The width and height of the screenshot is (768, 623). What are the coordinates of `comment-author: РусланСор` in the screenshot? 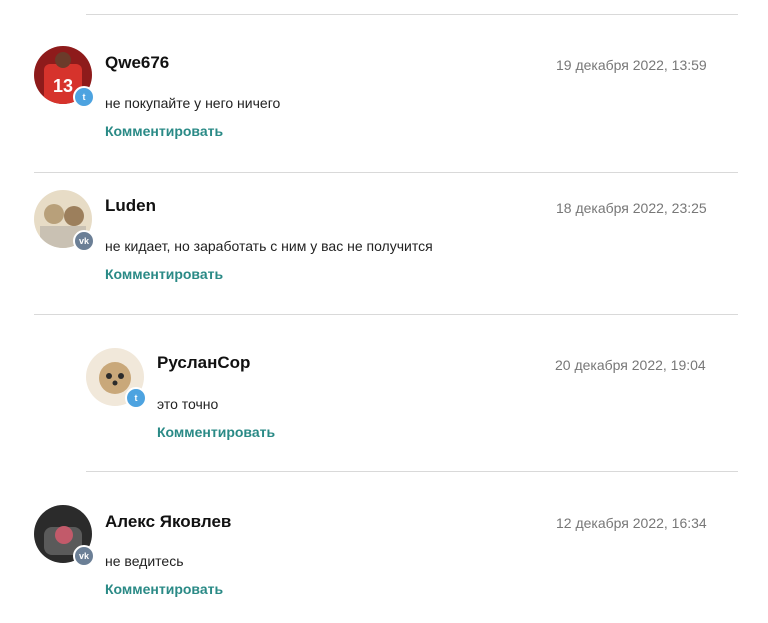 It's located at (203, 363).